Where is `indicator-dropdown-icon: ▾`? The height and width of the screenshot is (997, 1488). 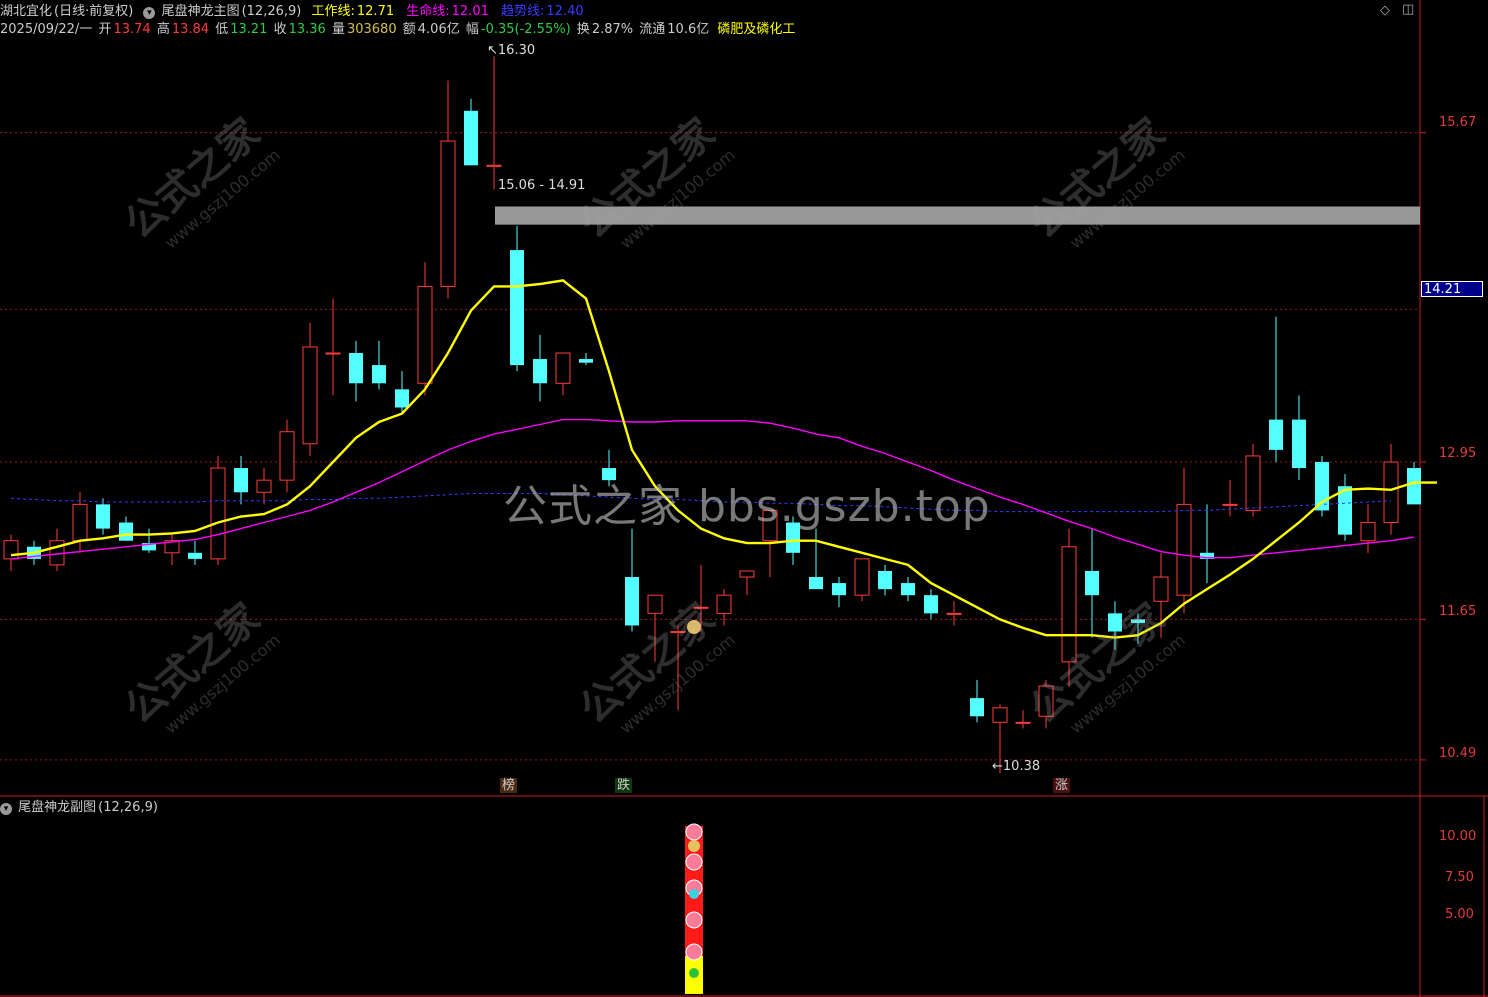 indicator-dropdown-icon: ▾ is located at coordinates (149, 13).